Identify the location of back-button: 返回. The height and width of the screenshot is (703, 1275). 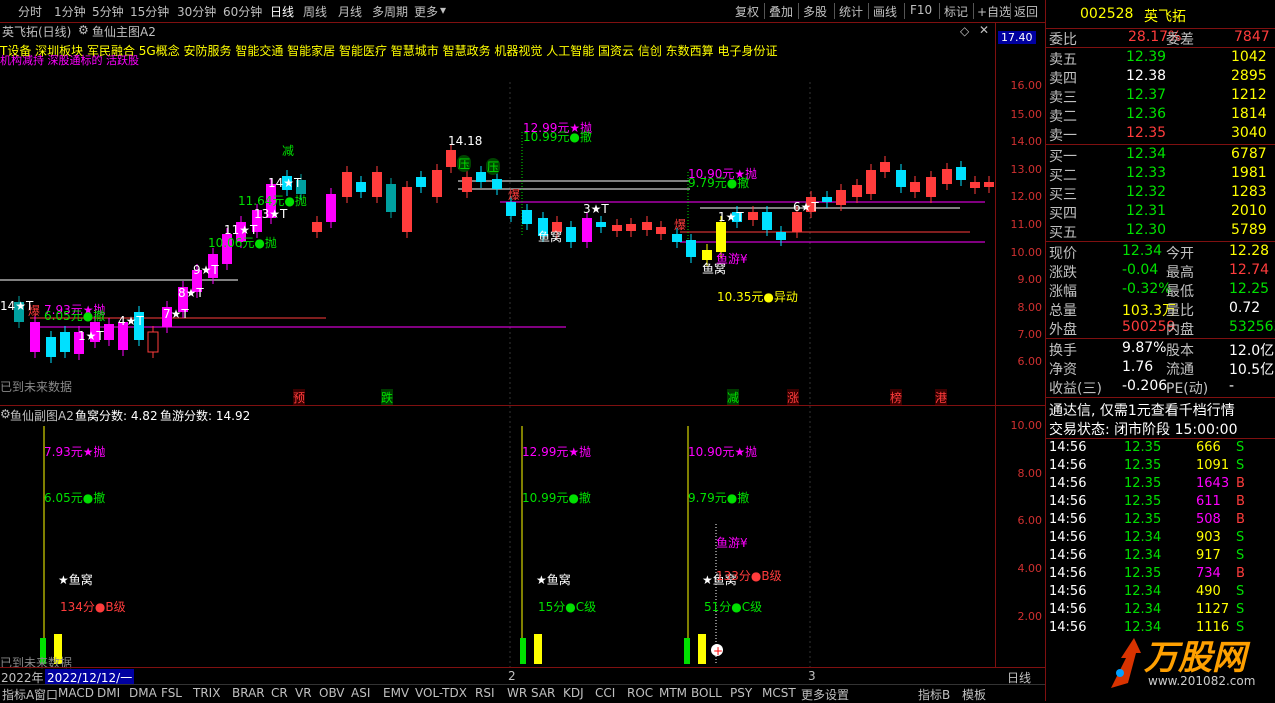
(1026, 11).